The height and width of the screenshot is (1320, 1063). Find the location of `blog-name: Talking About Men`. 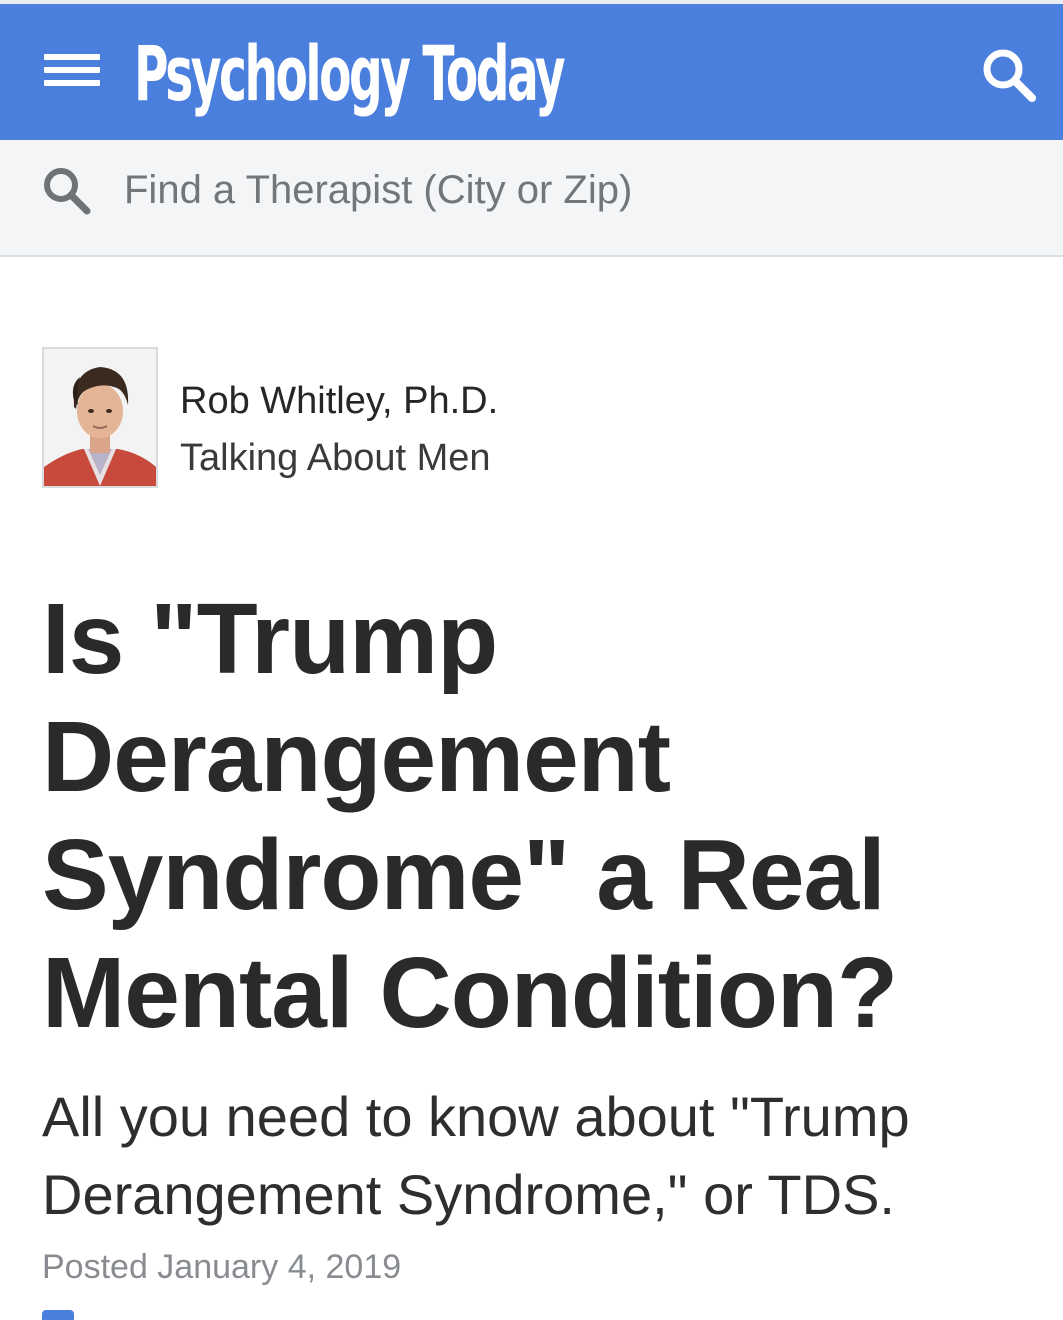

blog-name: Talking About Men is located at coordinates (335, 458).